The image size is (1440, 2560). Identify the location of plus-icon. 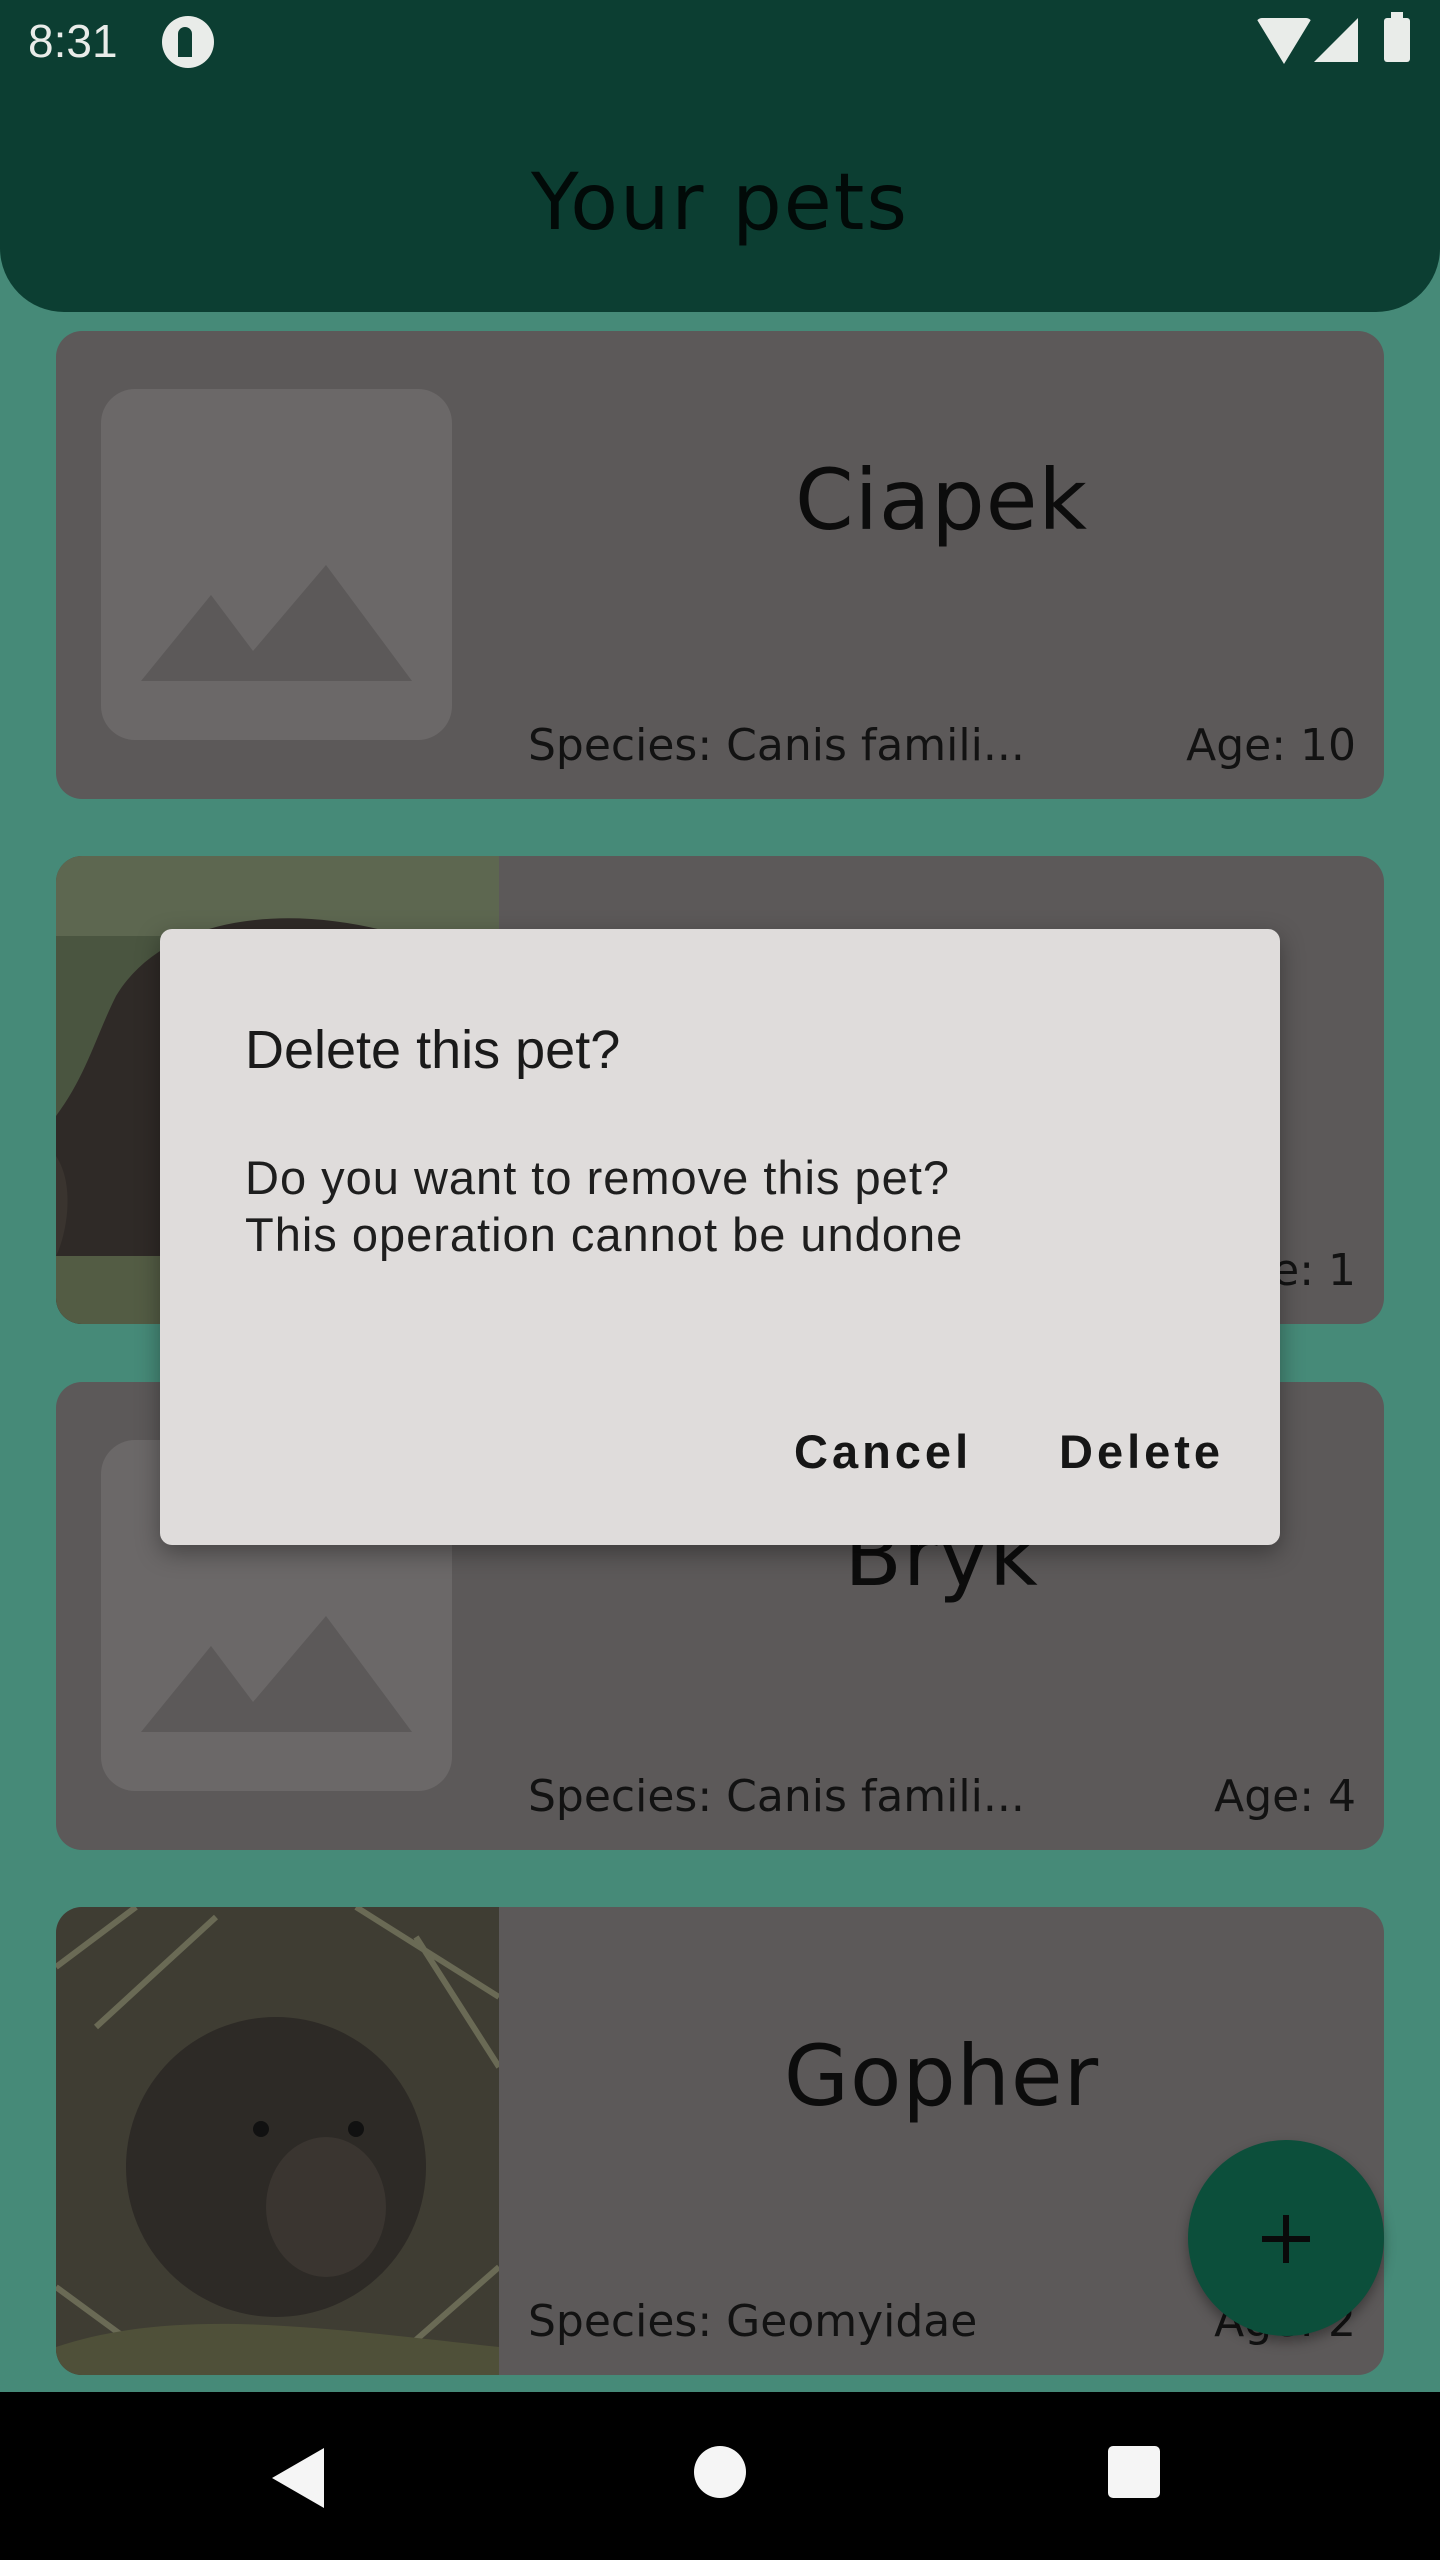
(1286, 2238).